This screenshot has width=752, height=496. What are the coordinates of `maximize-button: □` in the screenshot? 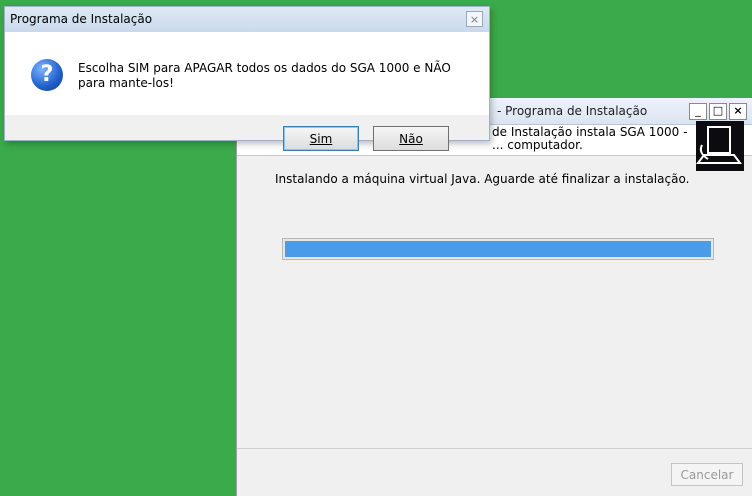 It's located at (718, 111).